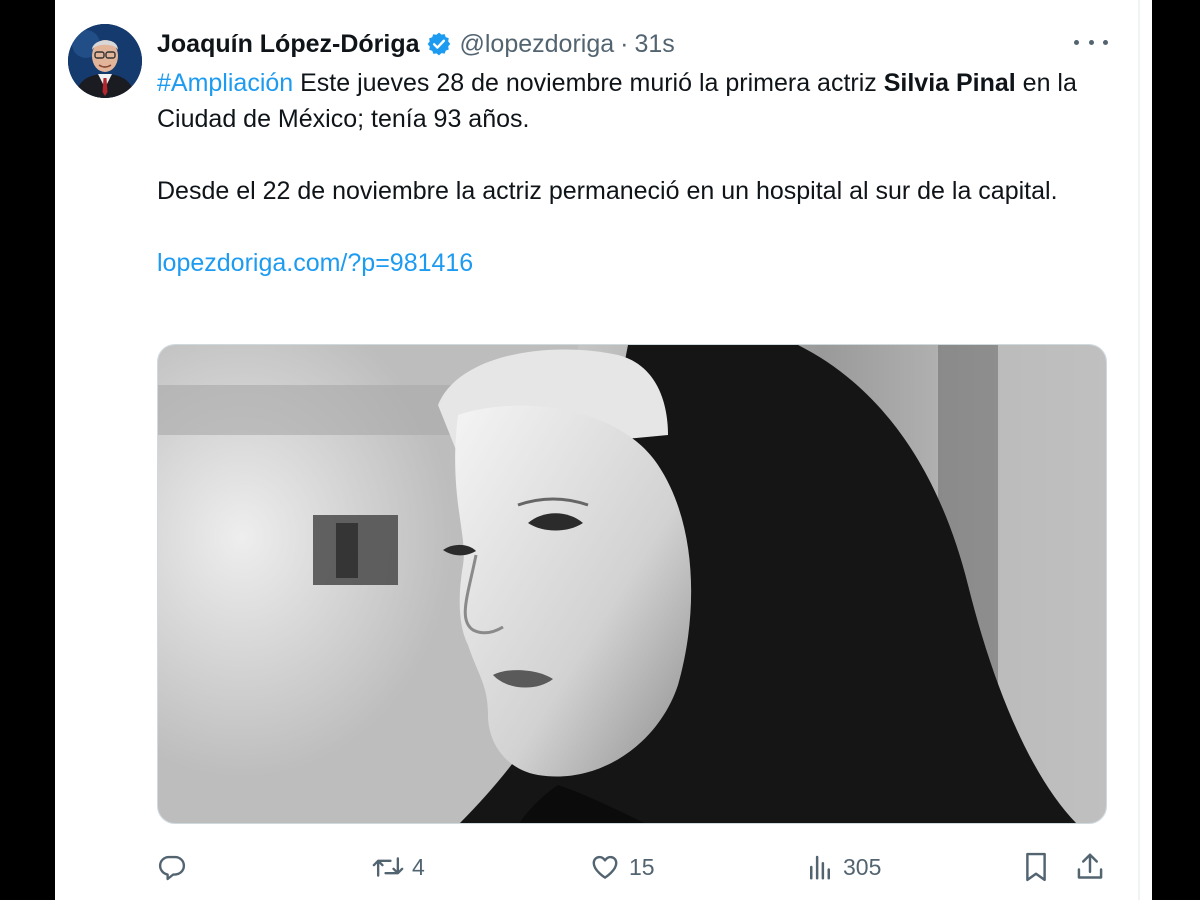  Describe the element at coordinates (439, 44) in the screenshot. I see `verified-badge-icon` at that location.